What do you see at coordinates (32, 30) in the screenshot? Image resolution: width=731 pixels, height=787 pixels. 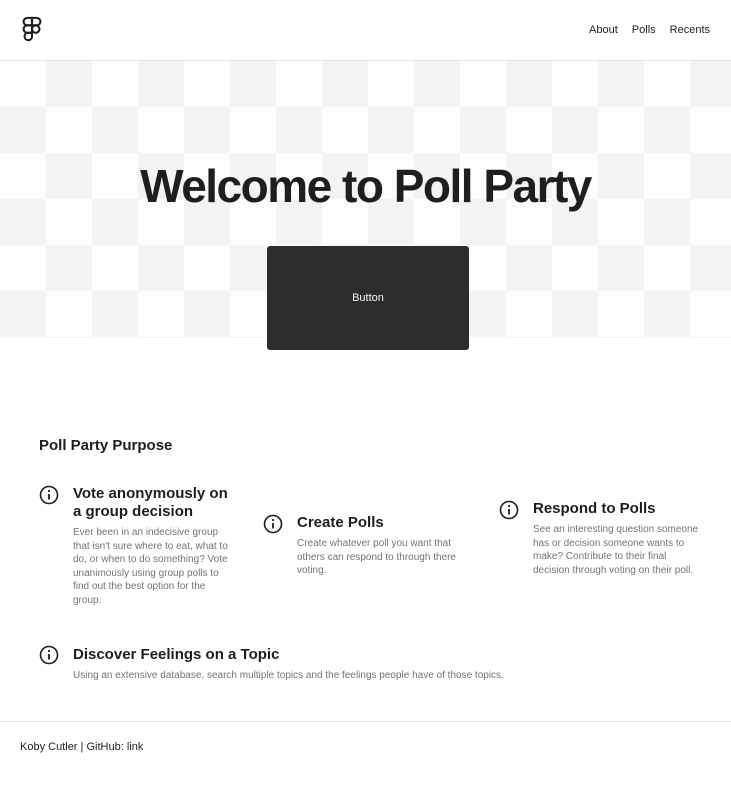 I see `figma-logo-icon` at bounding box center [32, 30].